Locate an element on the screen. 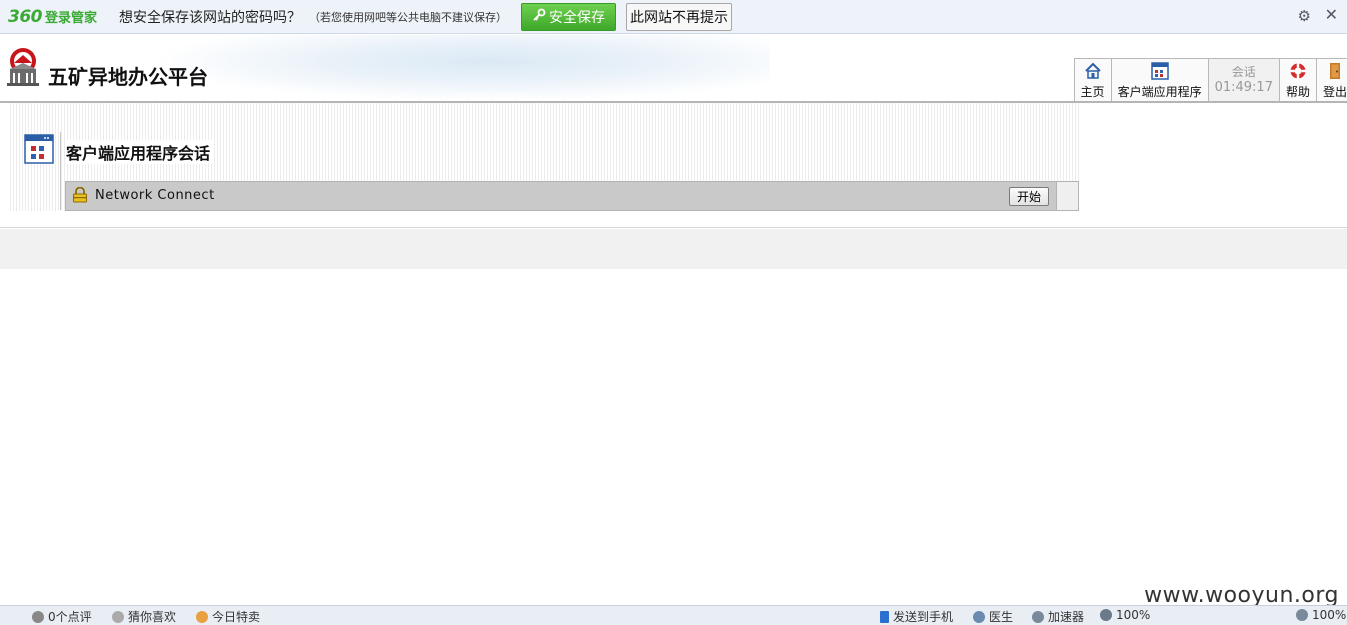 The width and height of the screenshot is (1347, 625). never-remind-button: 此网站不再提示 is located at coordinates (679, 16).